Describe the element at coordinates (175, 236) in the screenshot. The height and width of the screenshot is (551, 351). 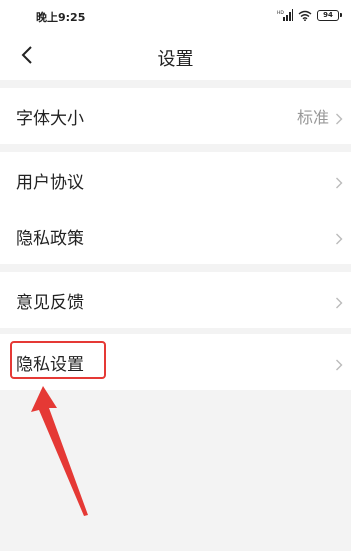
I see `privacy-policy-row: 隐私政策` at that location.